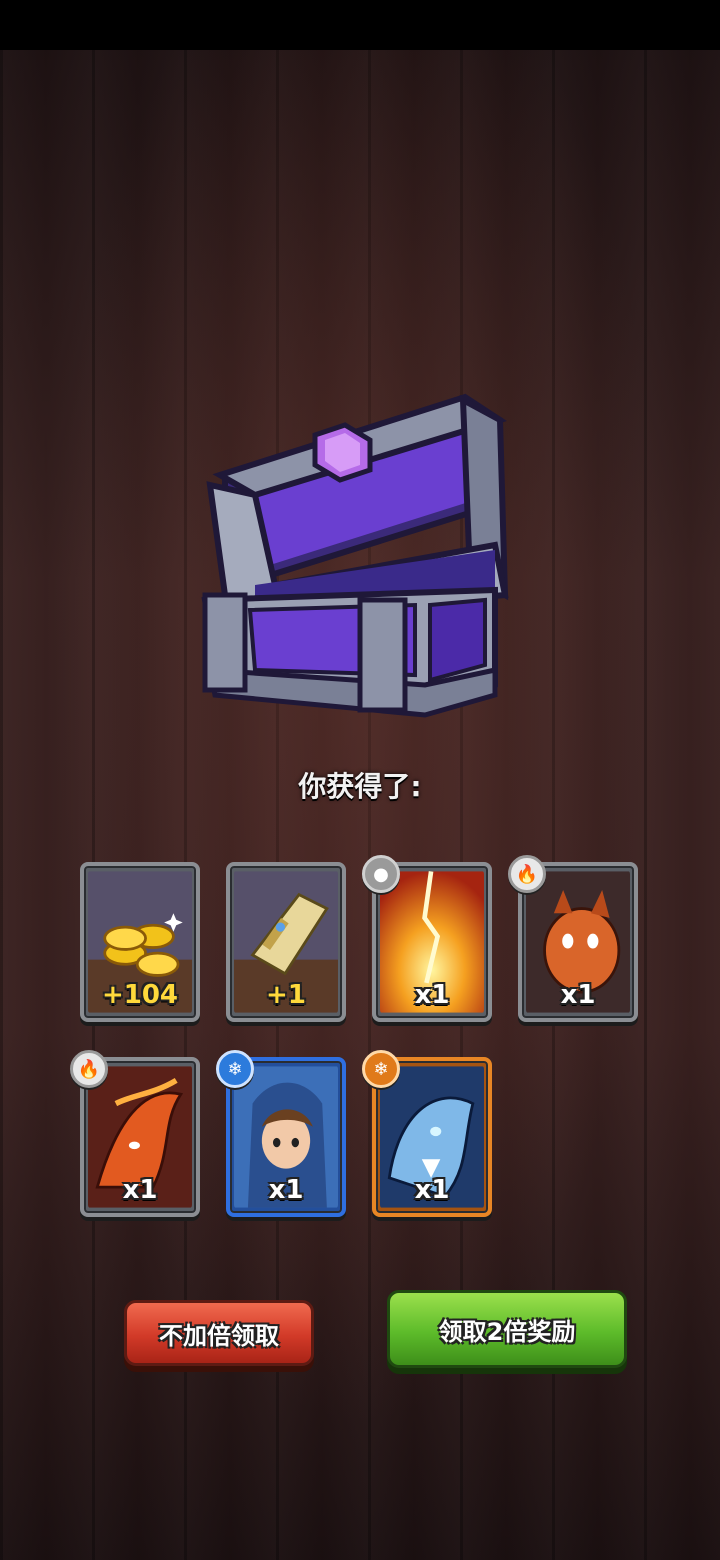 This screenshot has width=720, height=1560. What do you see at coordinates (140, 942) in the screenshot?
I see `reward-card-gold: +104` at bounding box center [140, 942].